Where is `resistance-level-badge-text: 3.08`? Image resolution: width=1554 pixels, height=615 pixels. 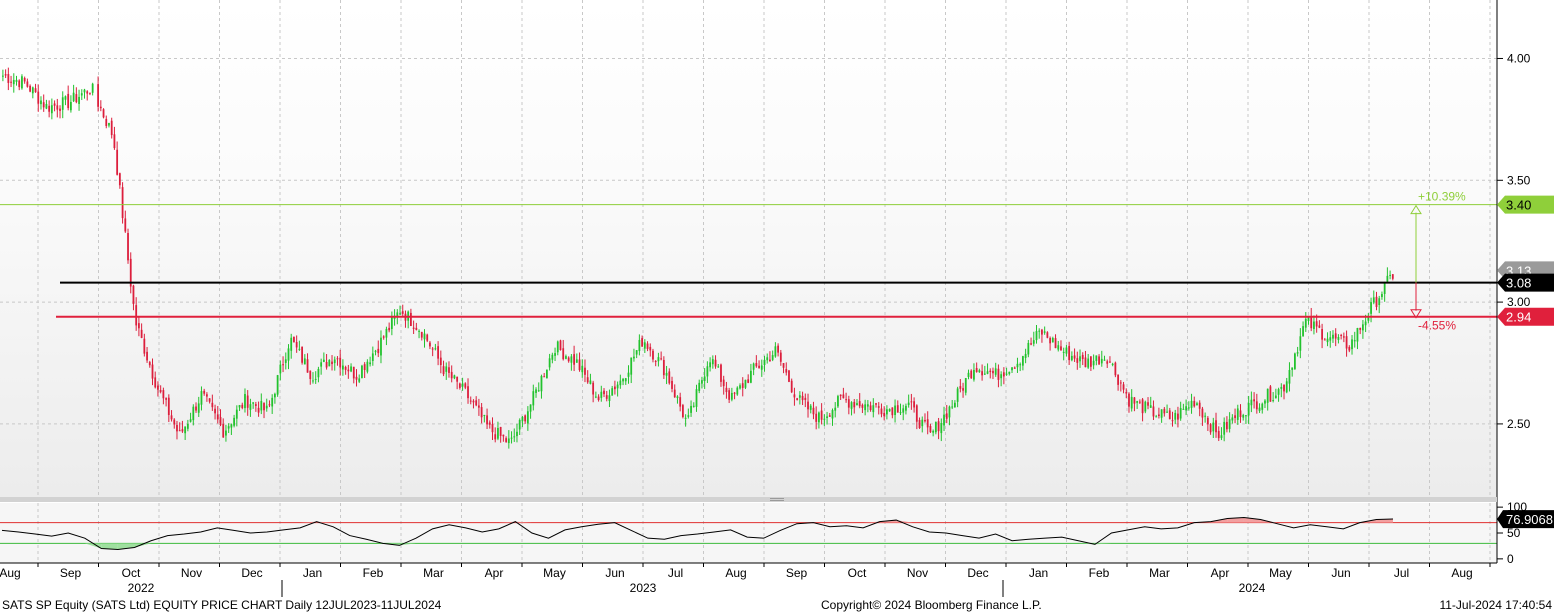 resistance-level-badge-text: 3.08 is located at coordinates (1518, 283).